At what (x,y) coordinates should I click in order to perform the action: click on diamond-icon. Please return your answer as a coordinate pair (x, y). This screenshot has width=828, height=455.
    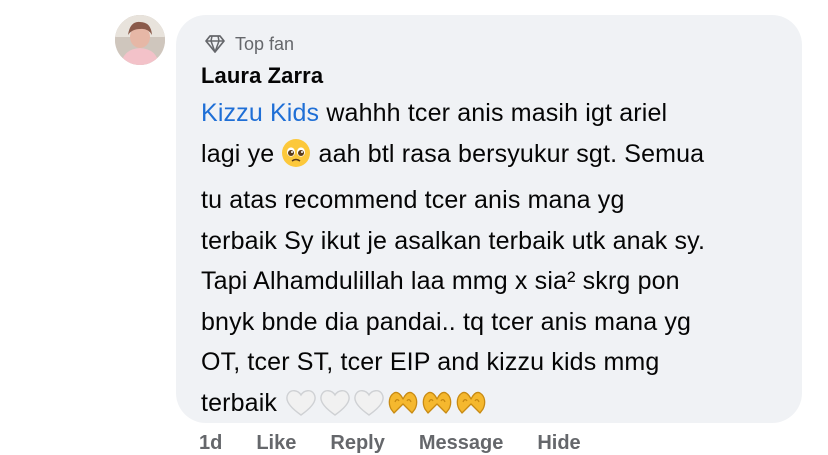
    Looking at the image, I should click on (215, 44).